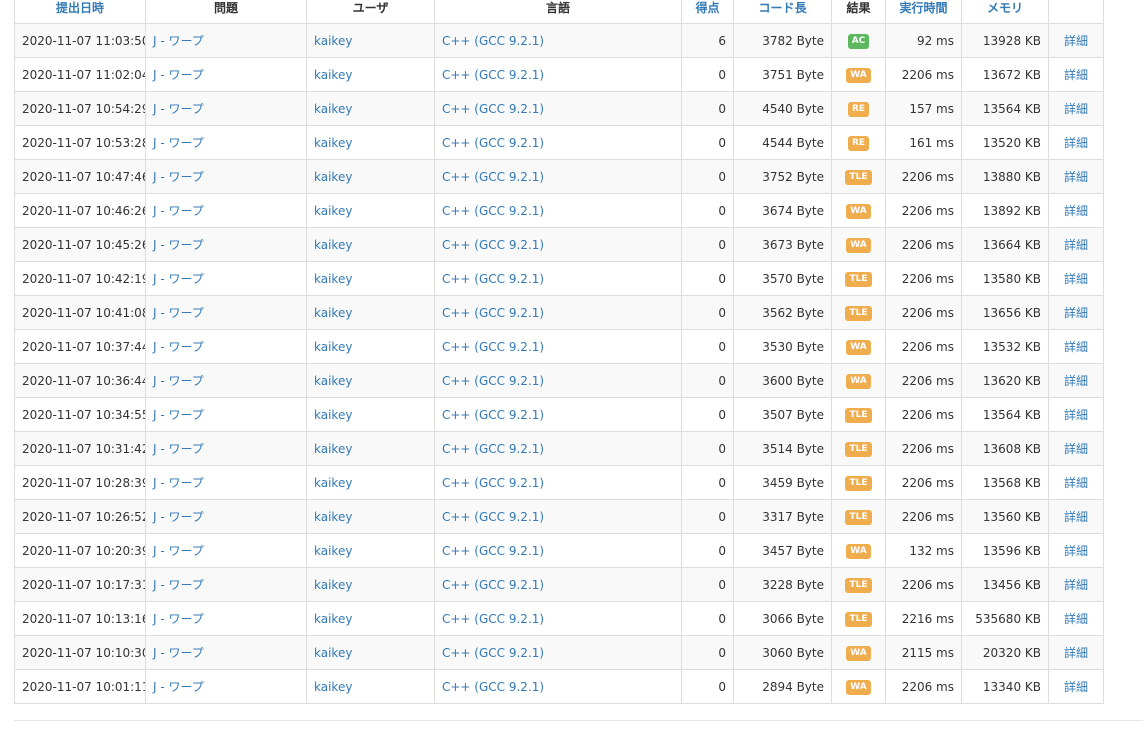 The width and height of the screenshot is (1143, 735). Describe the element at coordinates (226, 618) in the screenshot. I see `cell-task-cell: J - ワープ` at that location.